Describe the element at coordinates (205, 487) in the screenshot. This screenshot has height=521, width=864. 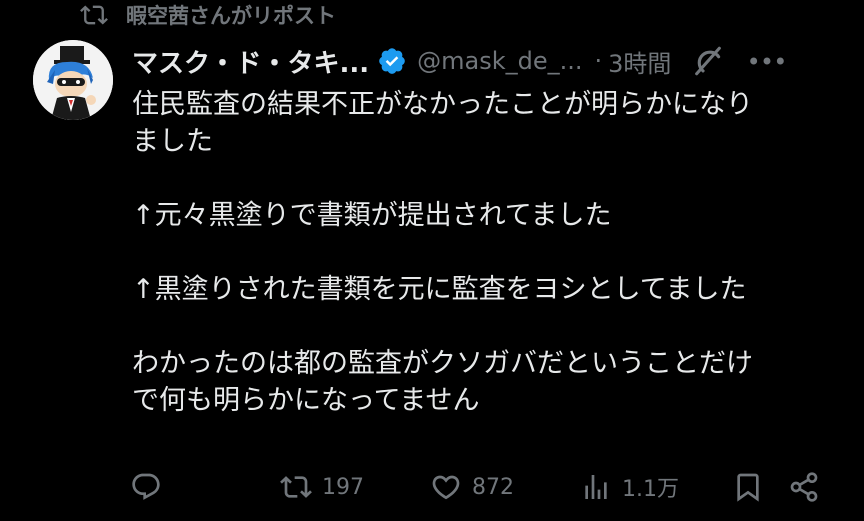
I see `reply-button` at that location.